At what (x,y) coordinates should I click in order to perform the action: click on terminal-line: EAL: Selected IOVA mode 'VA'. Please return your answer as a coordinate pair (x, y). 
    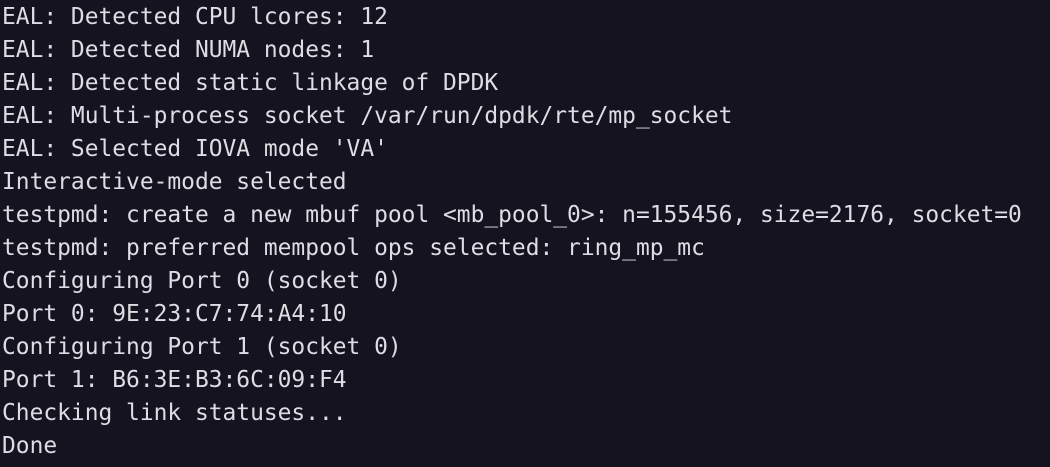
    Looking at the image, I should click on (195, 149).